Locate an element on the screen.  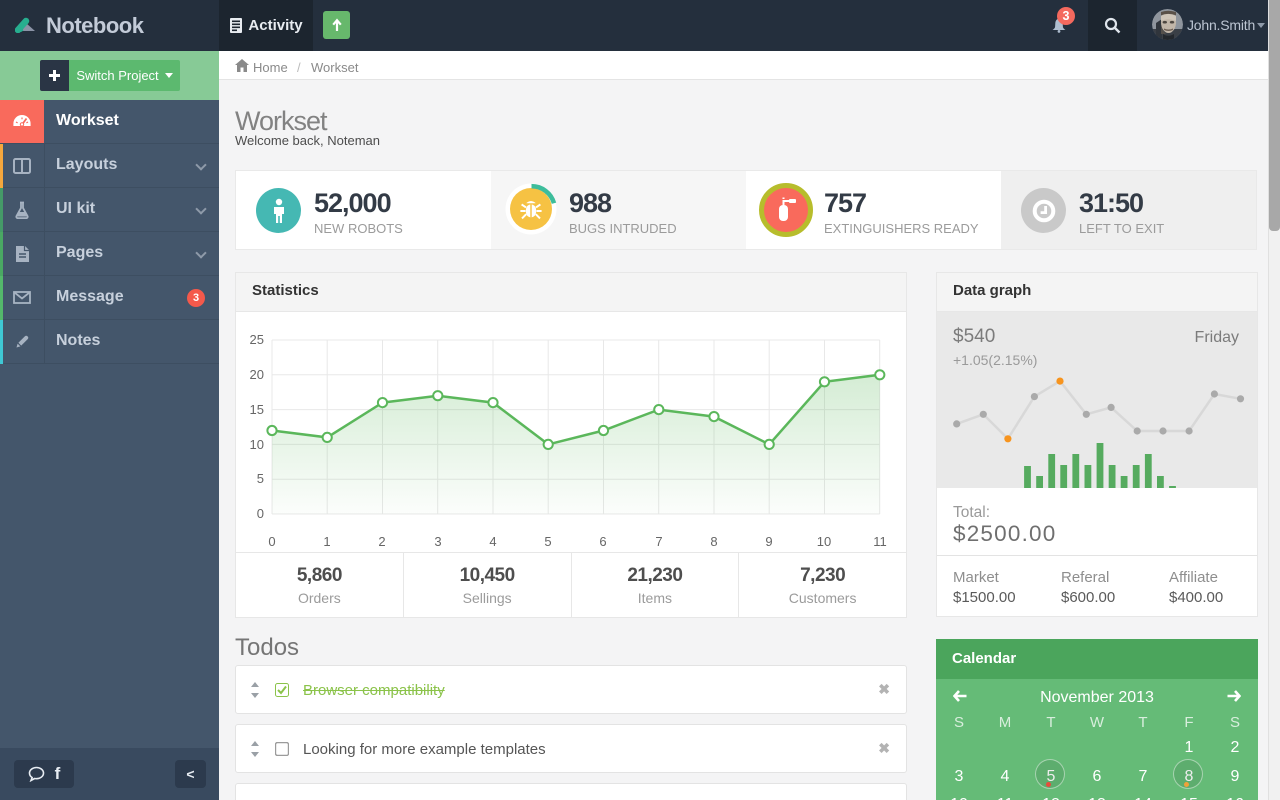
svg-text: 11 is located at coordinates (880, 541).